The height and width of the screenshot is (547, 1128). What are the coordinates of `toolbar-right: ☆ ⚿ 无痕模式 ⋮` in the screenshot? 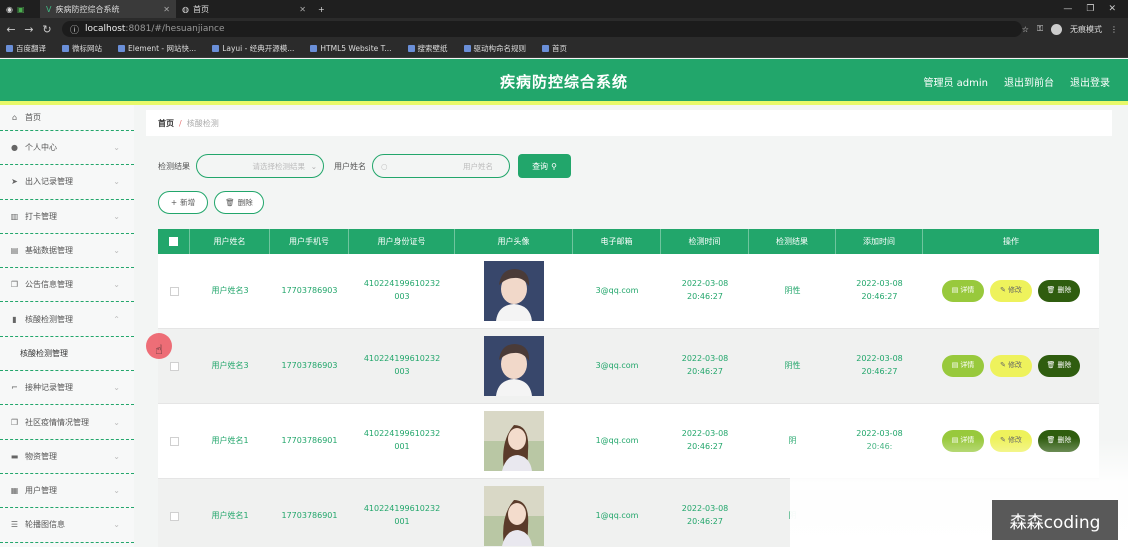 It's located at (1075, 29).